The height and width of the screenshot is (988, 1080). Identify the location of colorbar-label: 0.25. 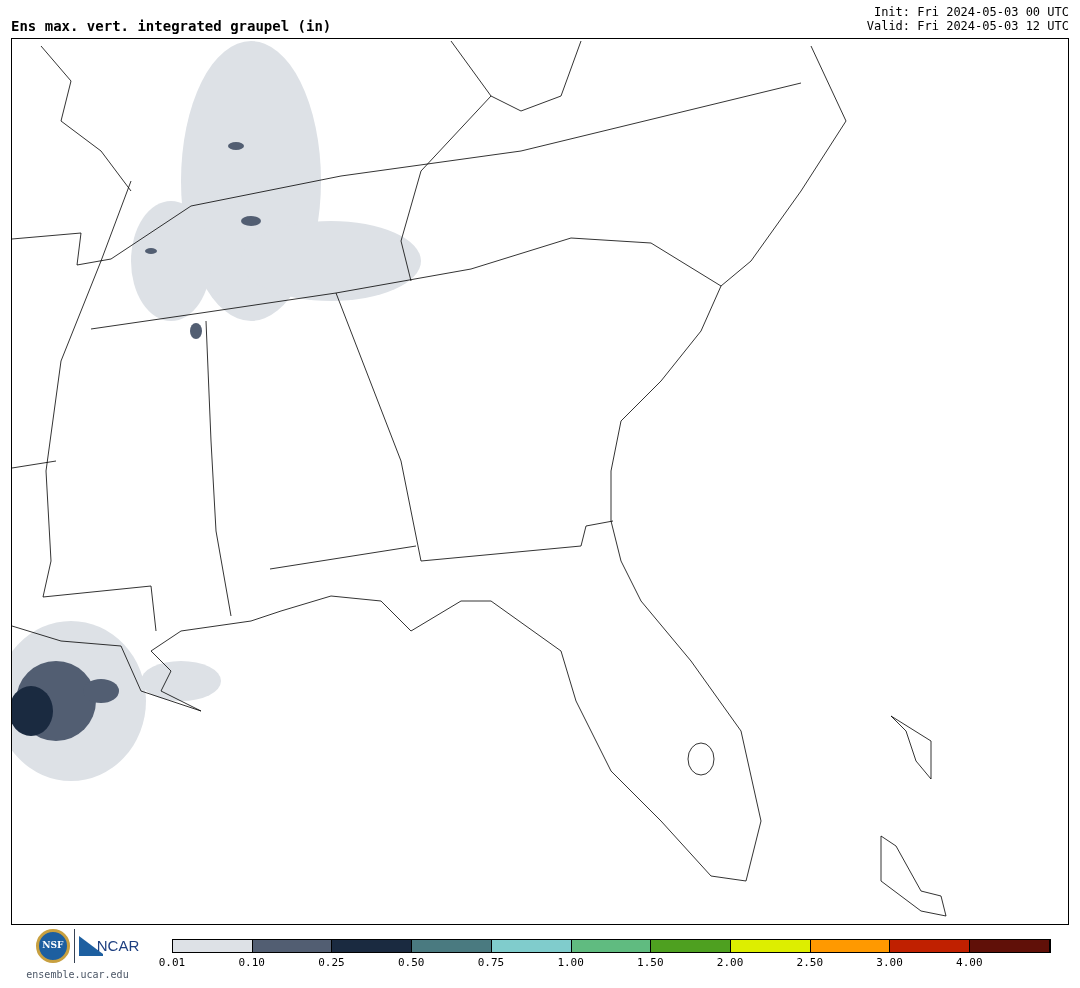
(331, 963).